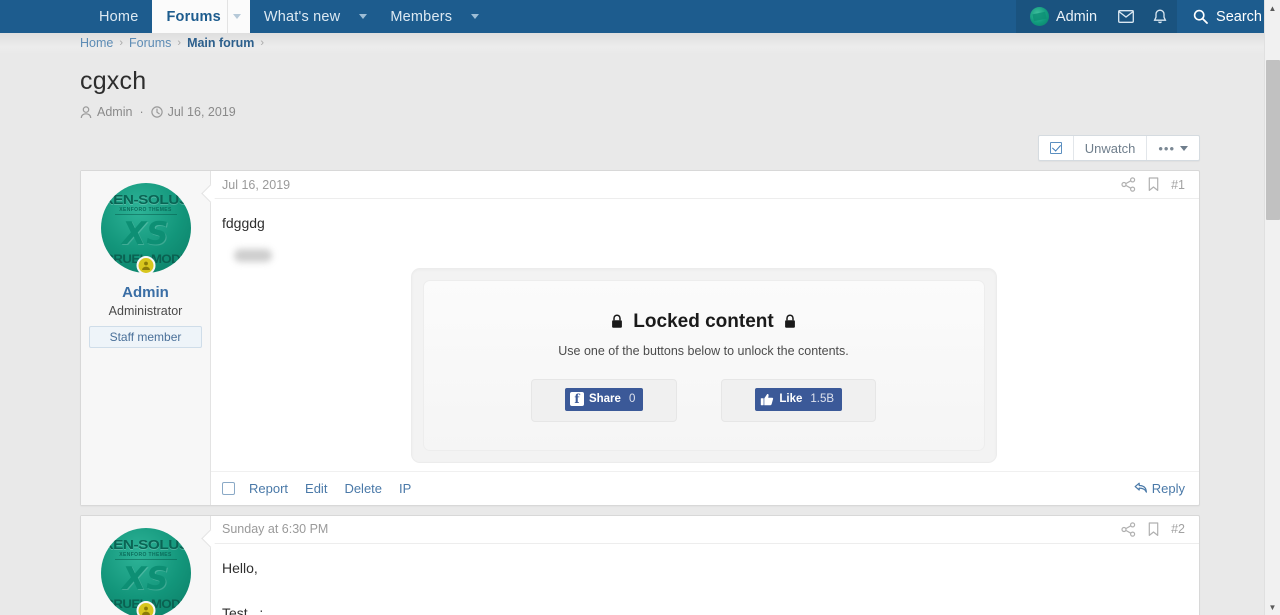 The image size is (1280, 615). Describe the element at coordinates (114, 112) in the screenshot. I see `thread-author: Admin` at that location.